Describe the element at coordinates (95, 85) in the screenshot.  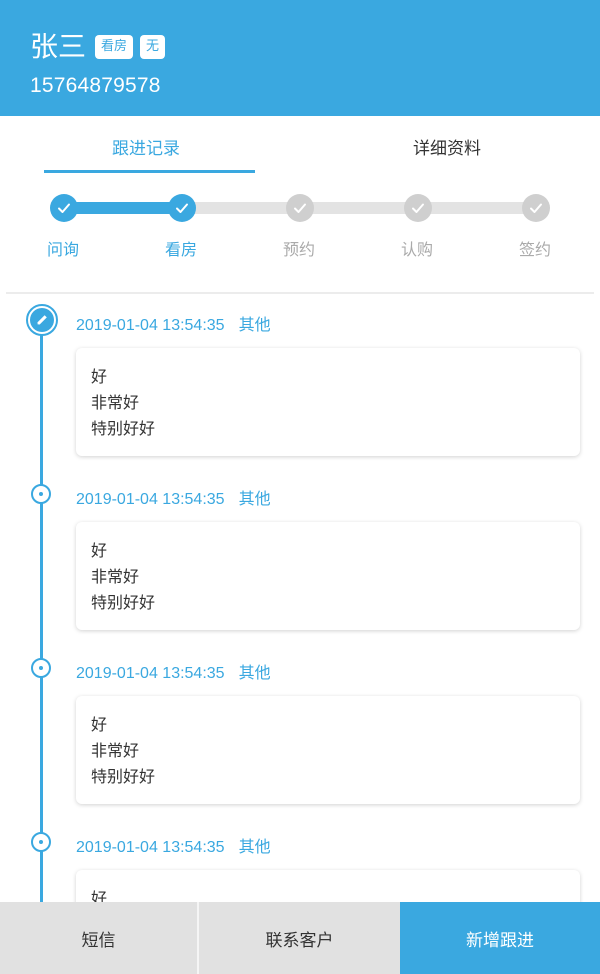
I see `customer-phone: 15764879578` at that location.